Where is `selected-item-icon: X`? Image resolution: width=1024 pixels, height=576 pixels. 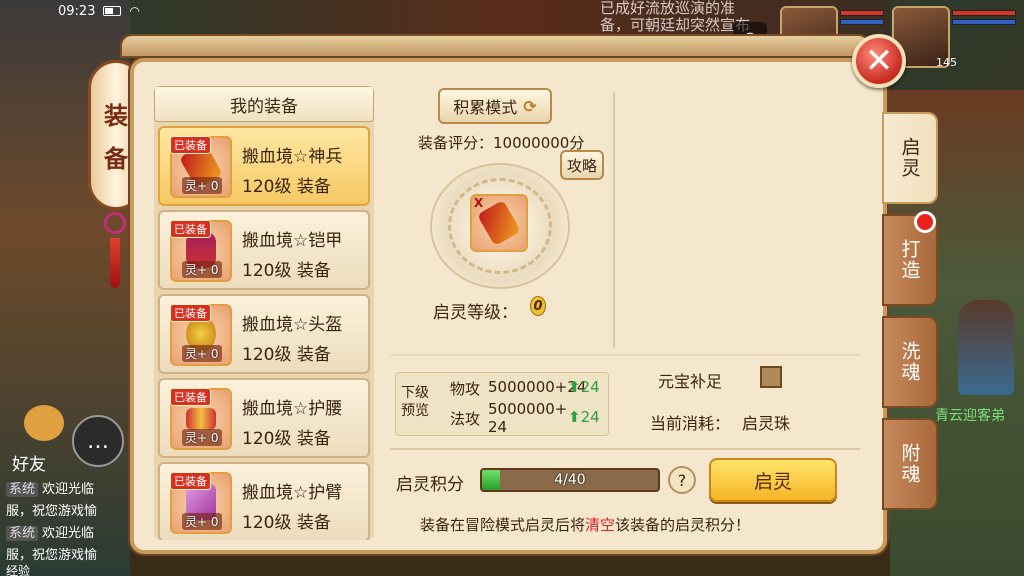
selected-item-icon: X is located at coordinates (499, 223).